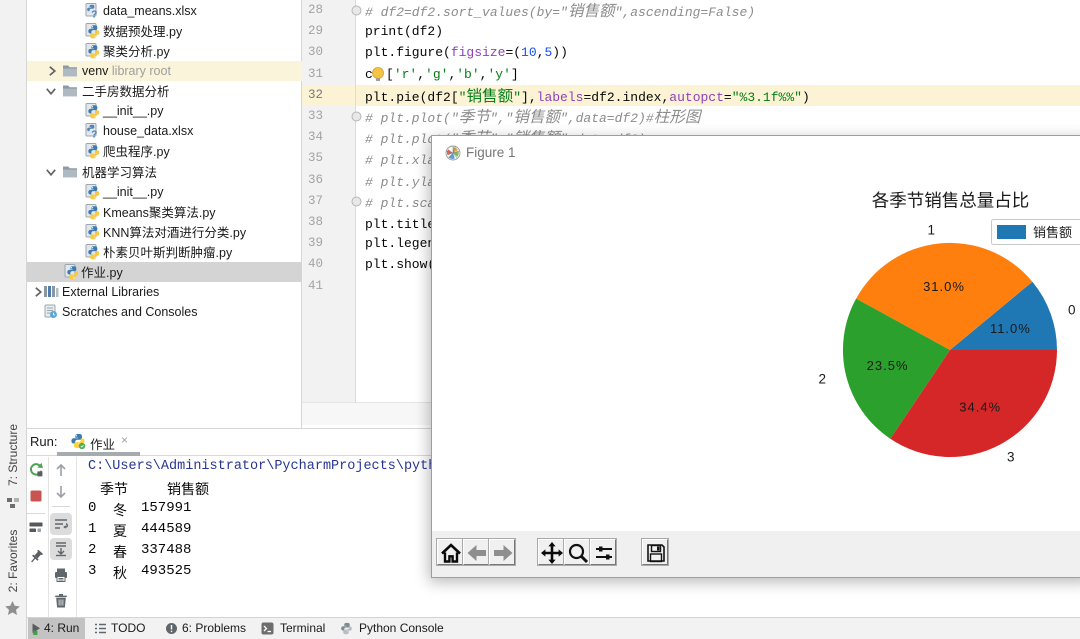 The width and height of the screenshot is (1080, 639). I want to click on svg-text: 23.5%, so click(888, 365).